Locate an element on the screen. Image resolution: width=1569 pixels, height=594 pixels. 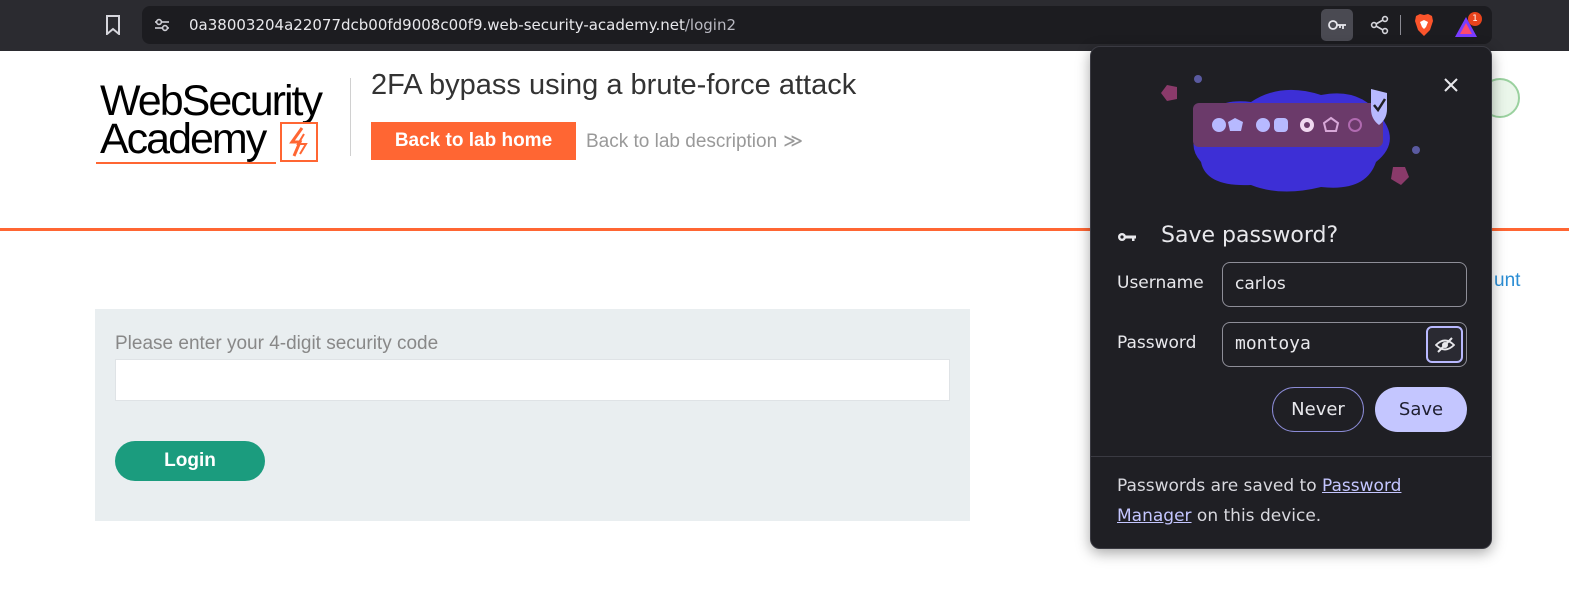
password-field: montoya is located at coordinates (1344, 344).